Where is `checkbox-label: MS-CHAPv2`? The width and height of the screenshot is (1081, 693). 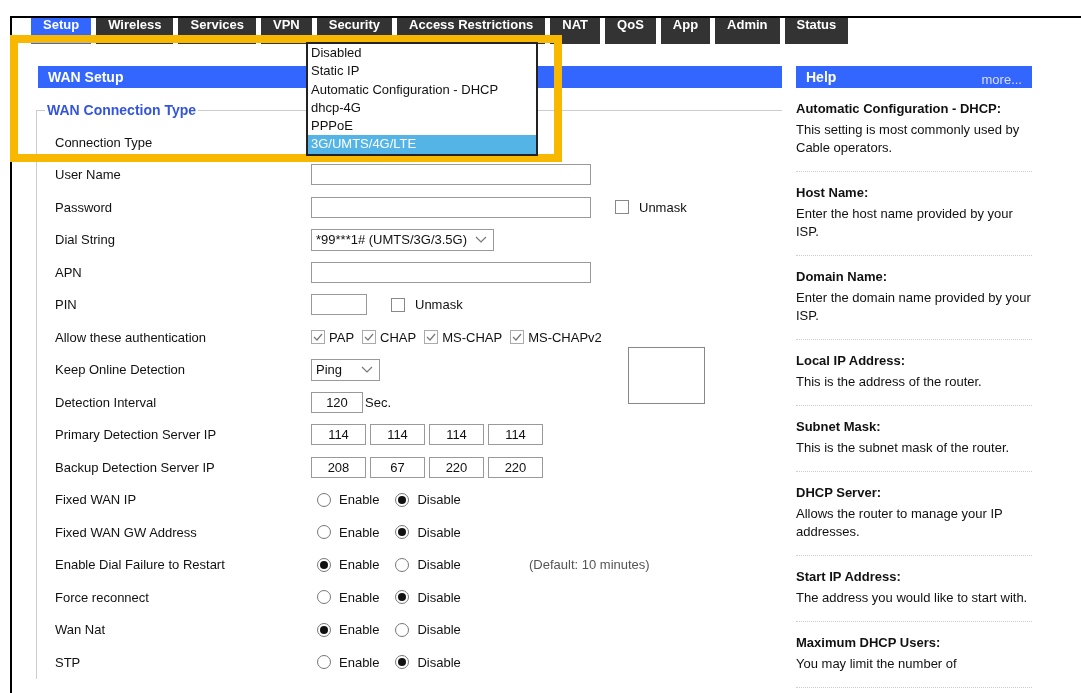 checkbox-label: MS-CHAPv2 is located at coordinates (565, 337).